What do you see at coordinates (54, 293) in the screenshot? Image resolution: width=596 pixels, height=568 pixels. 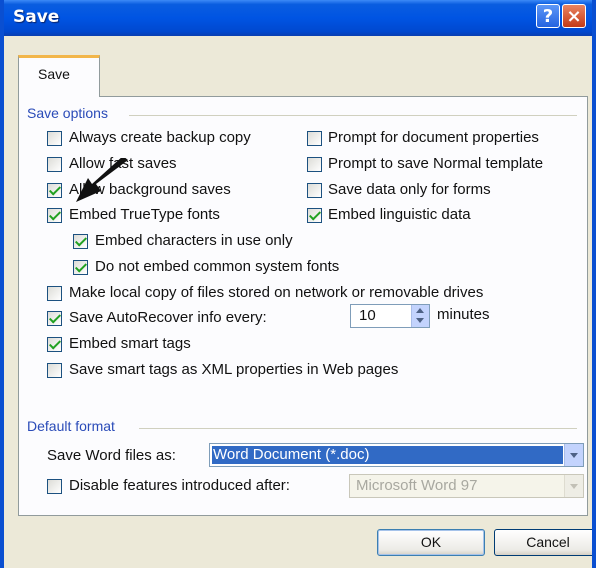 I see `make-local-copy-checkbox` at bounding box center [54, 293].